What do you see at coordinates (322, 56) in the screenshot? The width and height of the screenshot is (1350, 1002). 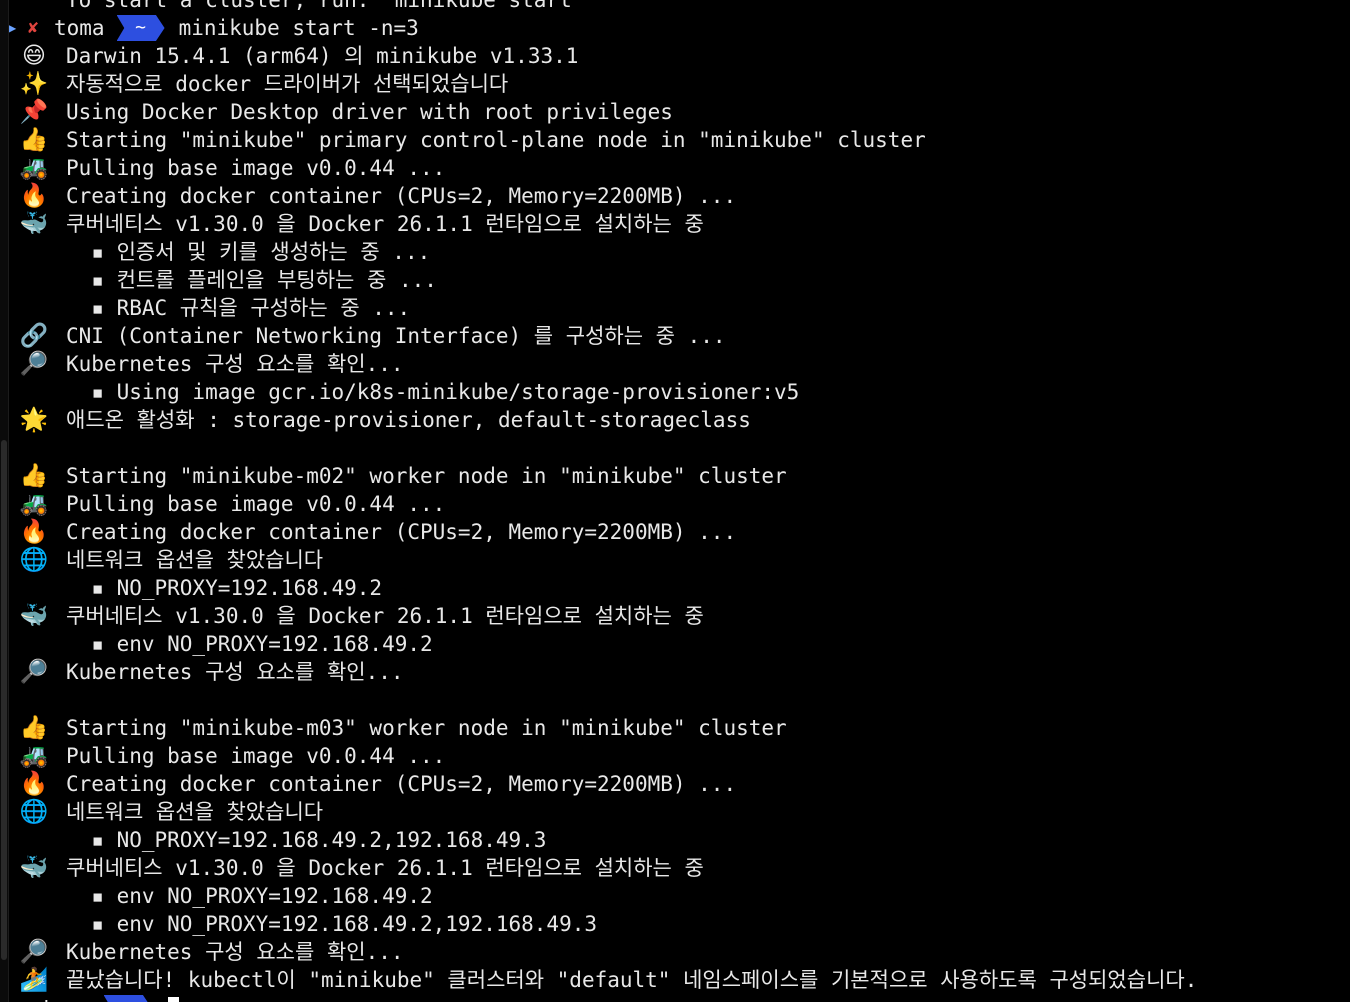 I see `output-text: Darwin 15.4.1 (arm64) 의 minikube v1.33.1` at bounding box center [322, 56].